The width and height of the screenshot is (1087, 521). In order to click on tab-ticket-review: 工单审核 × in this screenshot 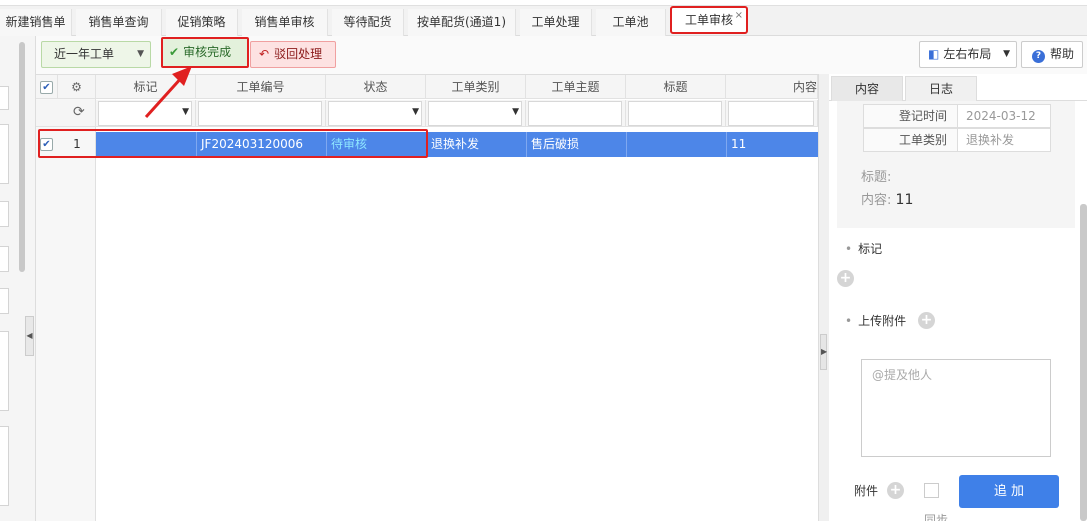, I will do `click(709, 20)`.